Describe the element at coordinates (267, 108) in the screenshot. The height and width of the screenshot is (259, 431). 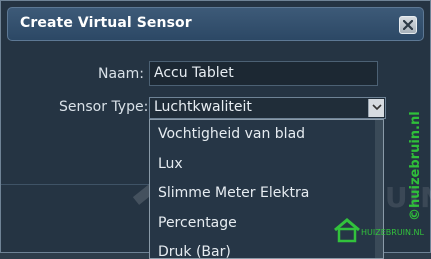
I see `sensor-type-select: Luchtkwaliteit` at that location.